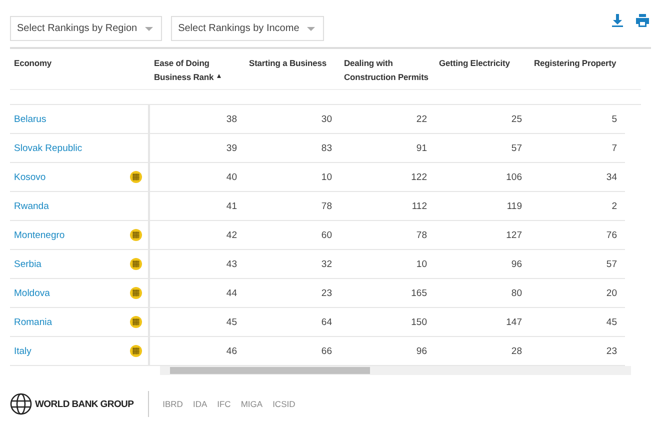  Describe the element at coordinates (33, 322) in the screenshot. I see `economy-link: Romania` at that location.